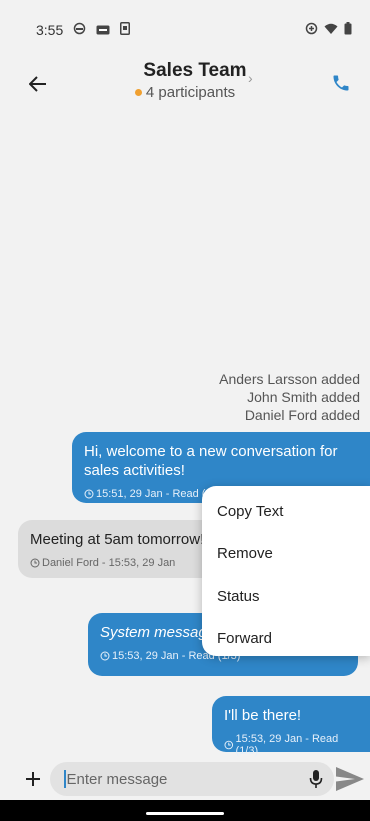 This screenshot has width=370, height=821. What do you see at coordinates (103, 30) in the screenshot?
I see `new-badge-icon` at bounding box center [103, 30].